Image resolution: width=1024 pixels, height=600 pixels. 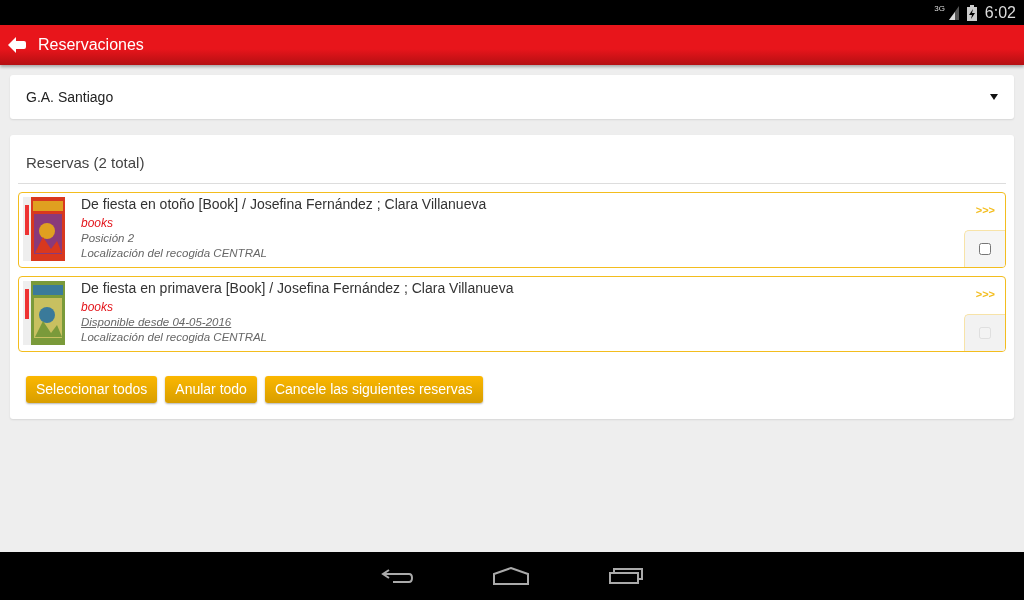 I want to click on clock: 6:02, so click(x=1000, y=12).